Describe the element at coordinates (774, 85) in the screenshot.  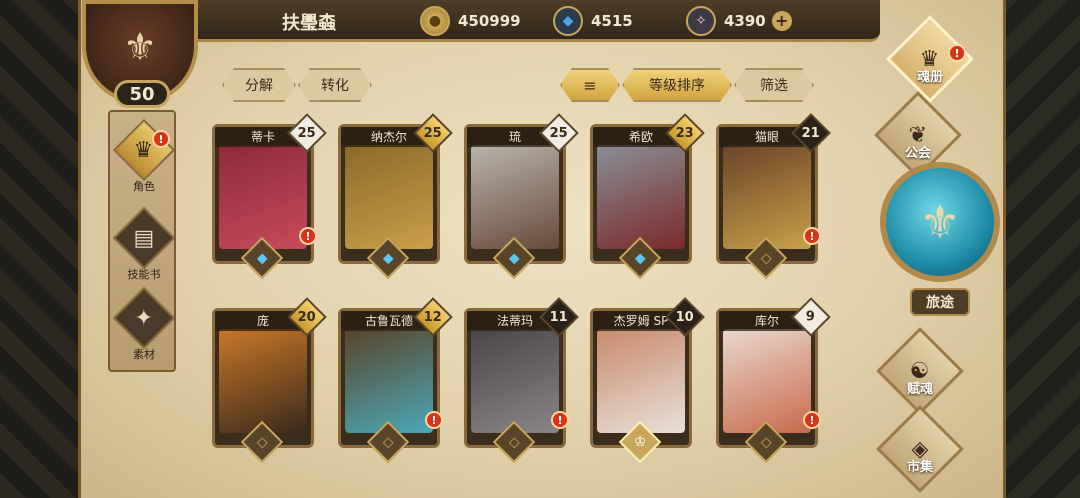
I see `filter-button: 筛选` at that location.